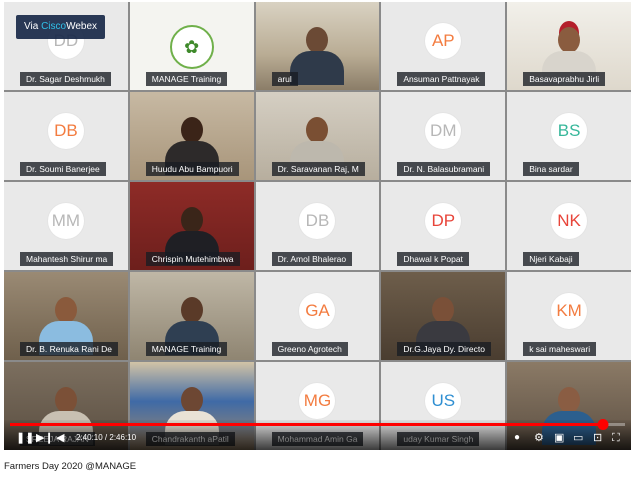  Describe the element at coordinates (69, 349) in the screenshot. I see `participant-name: Dr. B. Renuka Rani De` at that location.